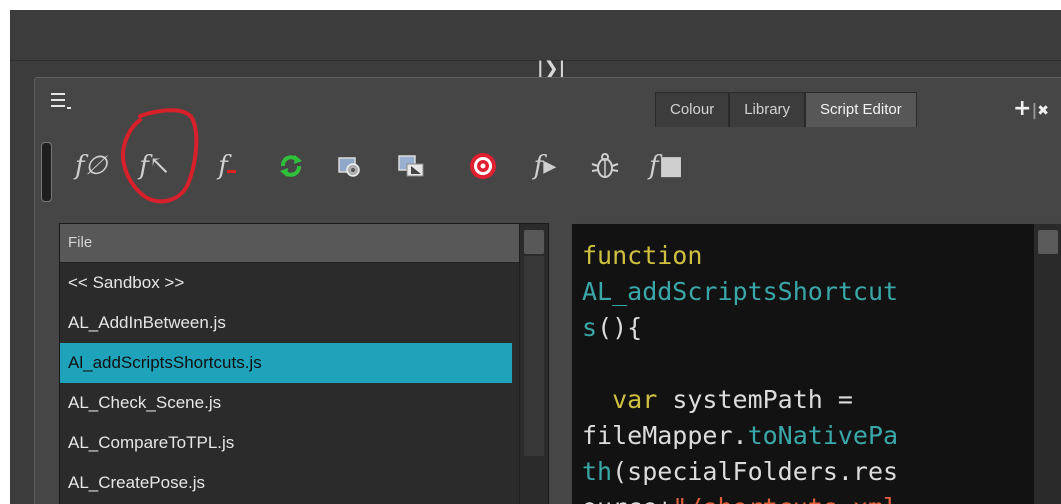 This screenshot has height=504, width=1061. Describe the element at coordinates (635, 399) in the screenshot. I see `code-token: var` at that location.